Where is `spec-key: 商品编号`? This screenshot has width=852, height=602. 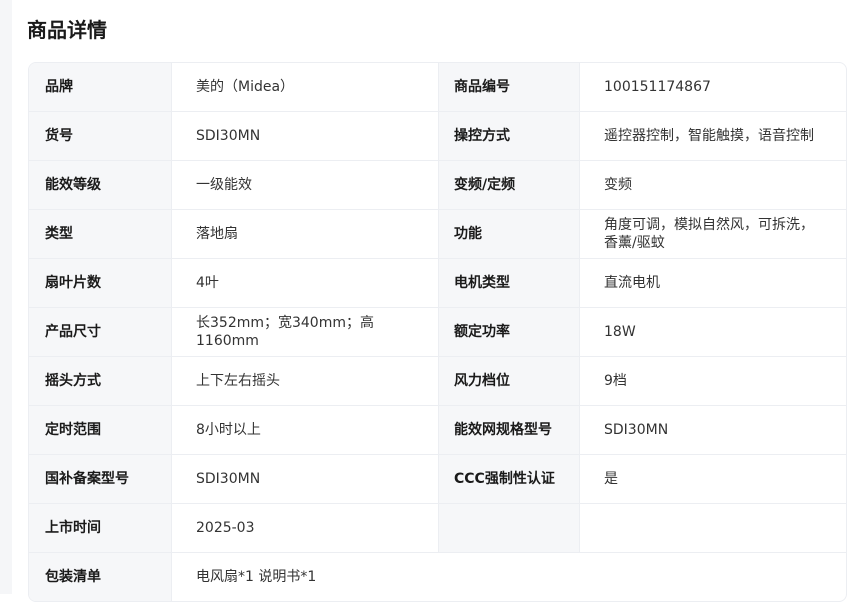 spec-key: 商品编号 is located at coordinates (509, 87).